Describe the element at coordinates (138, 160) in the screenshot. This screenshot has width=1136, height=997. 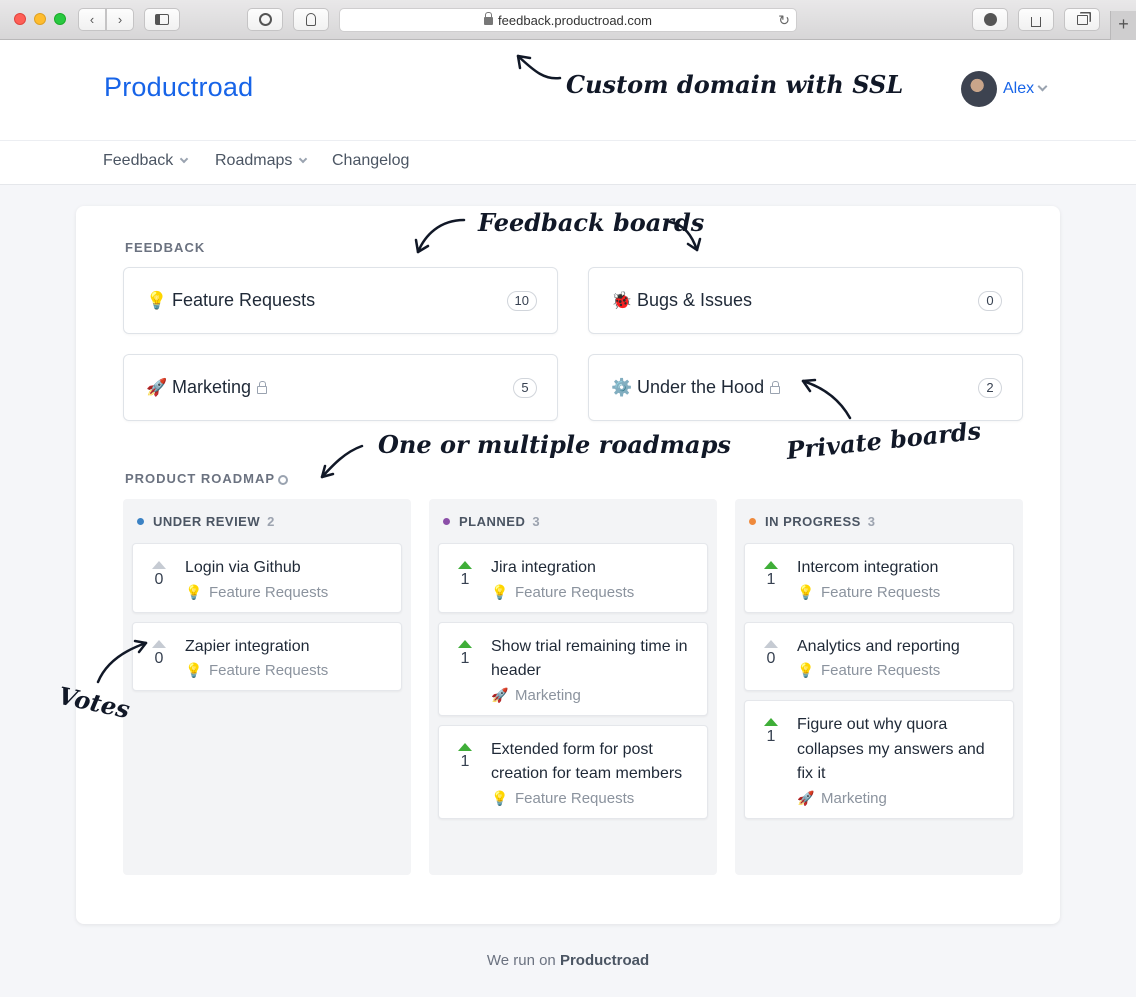
I see `nav-feedback-label: Feedback` at that location.